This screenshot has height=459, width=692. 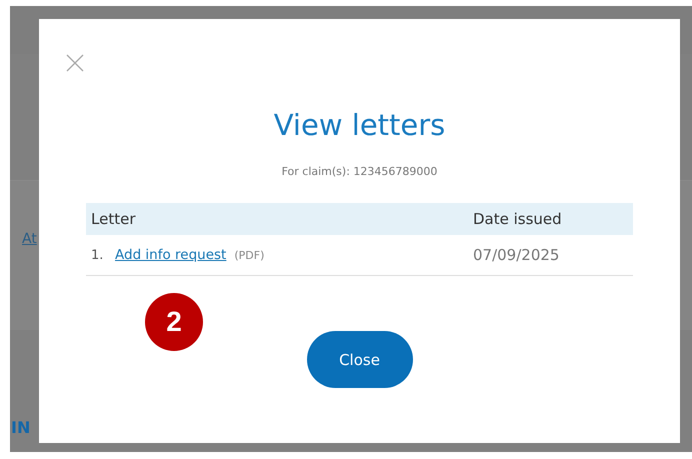 I want to click on claim-text: For claim(s): 123456789000, so click(x=359, y=171).